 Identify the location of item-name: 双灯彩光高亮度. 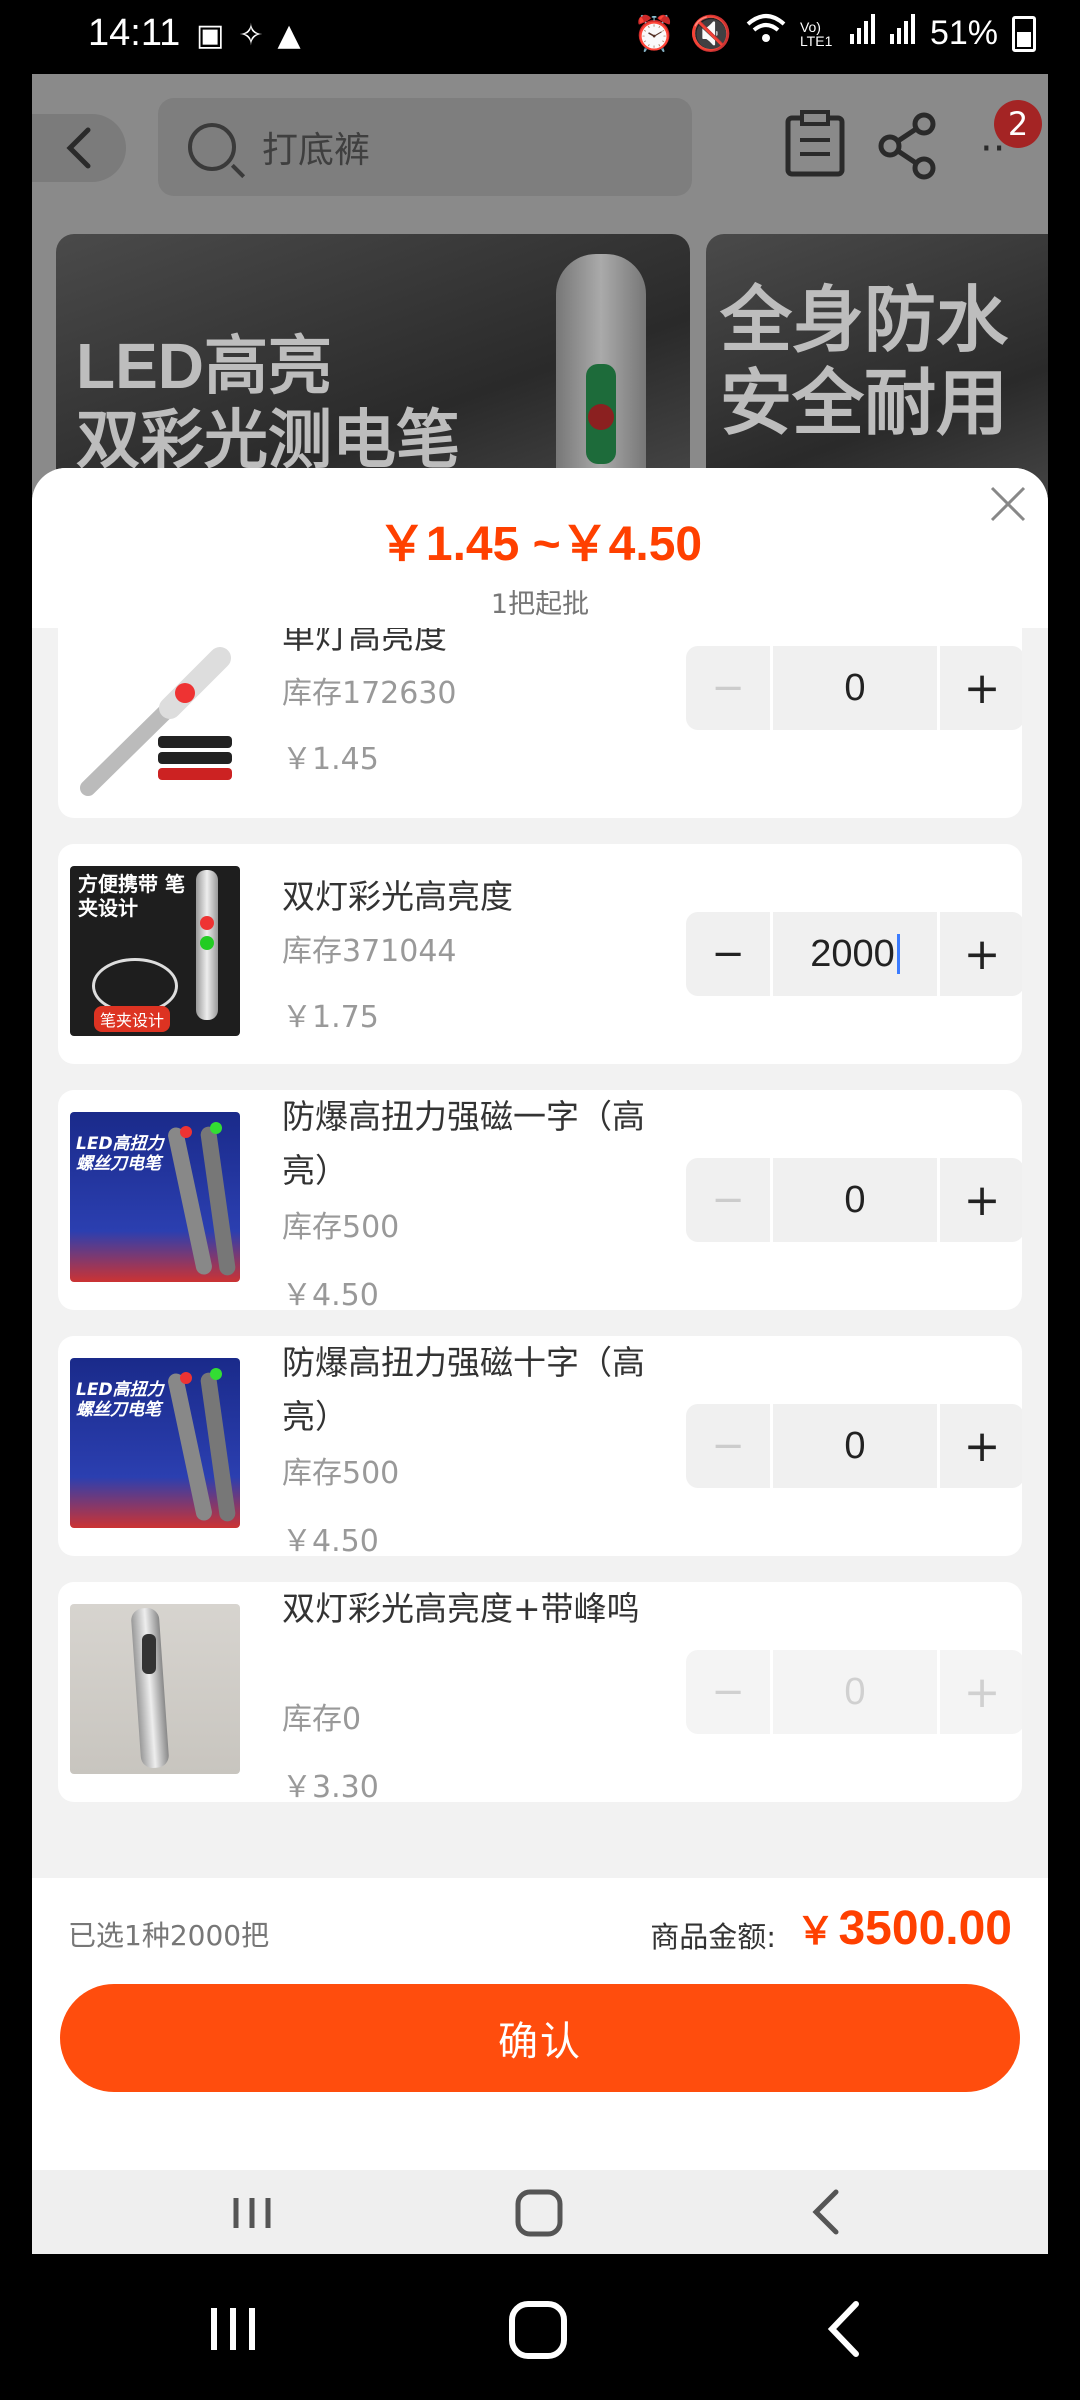
(397, 896).